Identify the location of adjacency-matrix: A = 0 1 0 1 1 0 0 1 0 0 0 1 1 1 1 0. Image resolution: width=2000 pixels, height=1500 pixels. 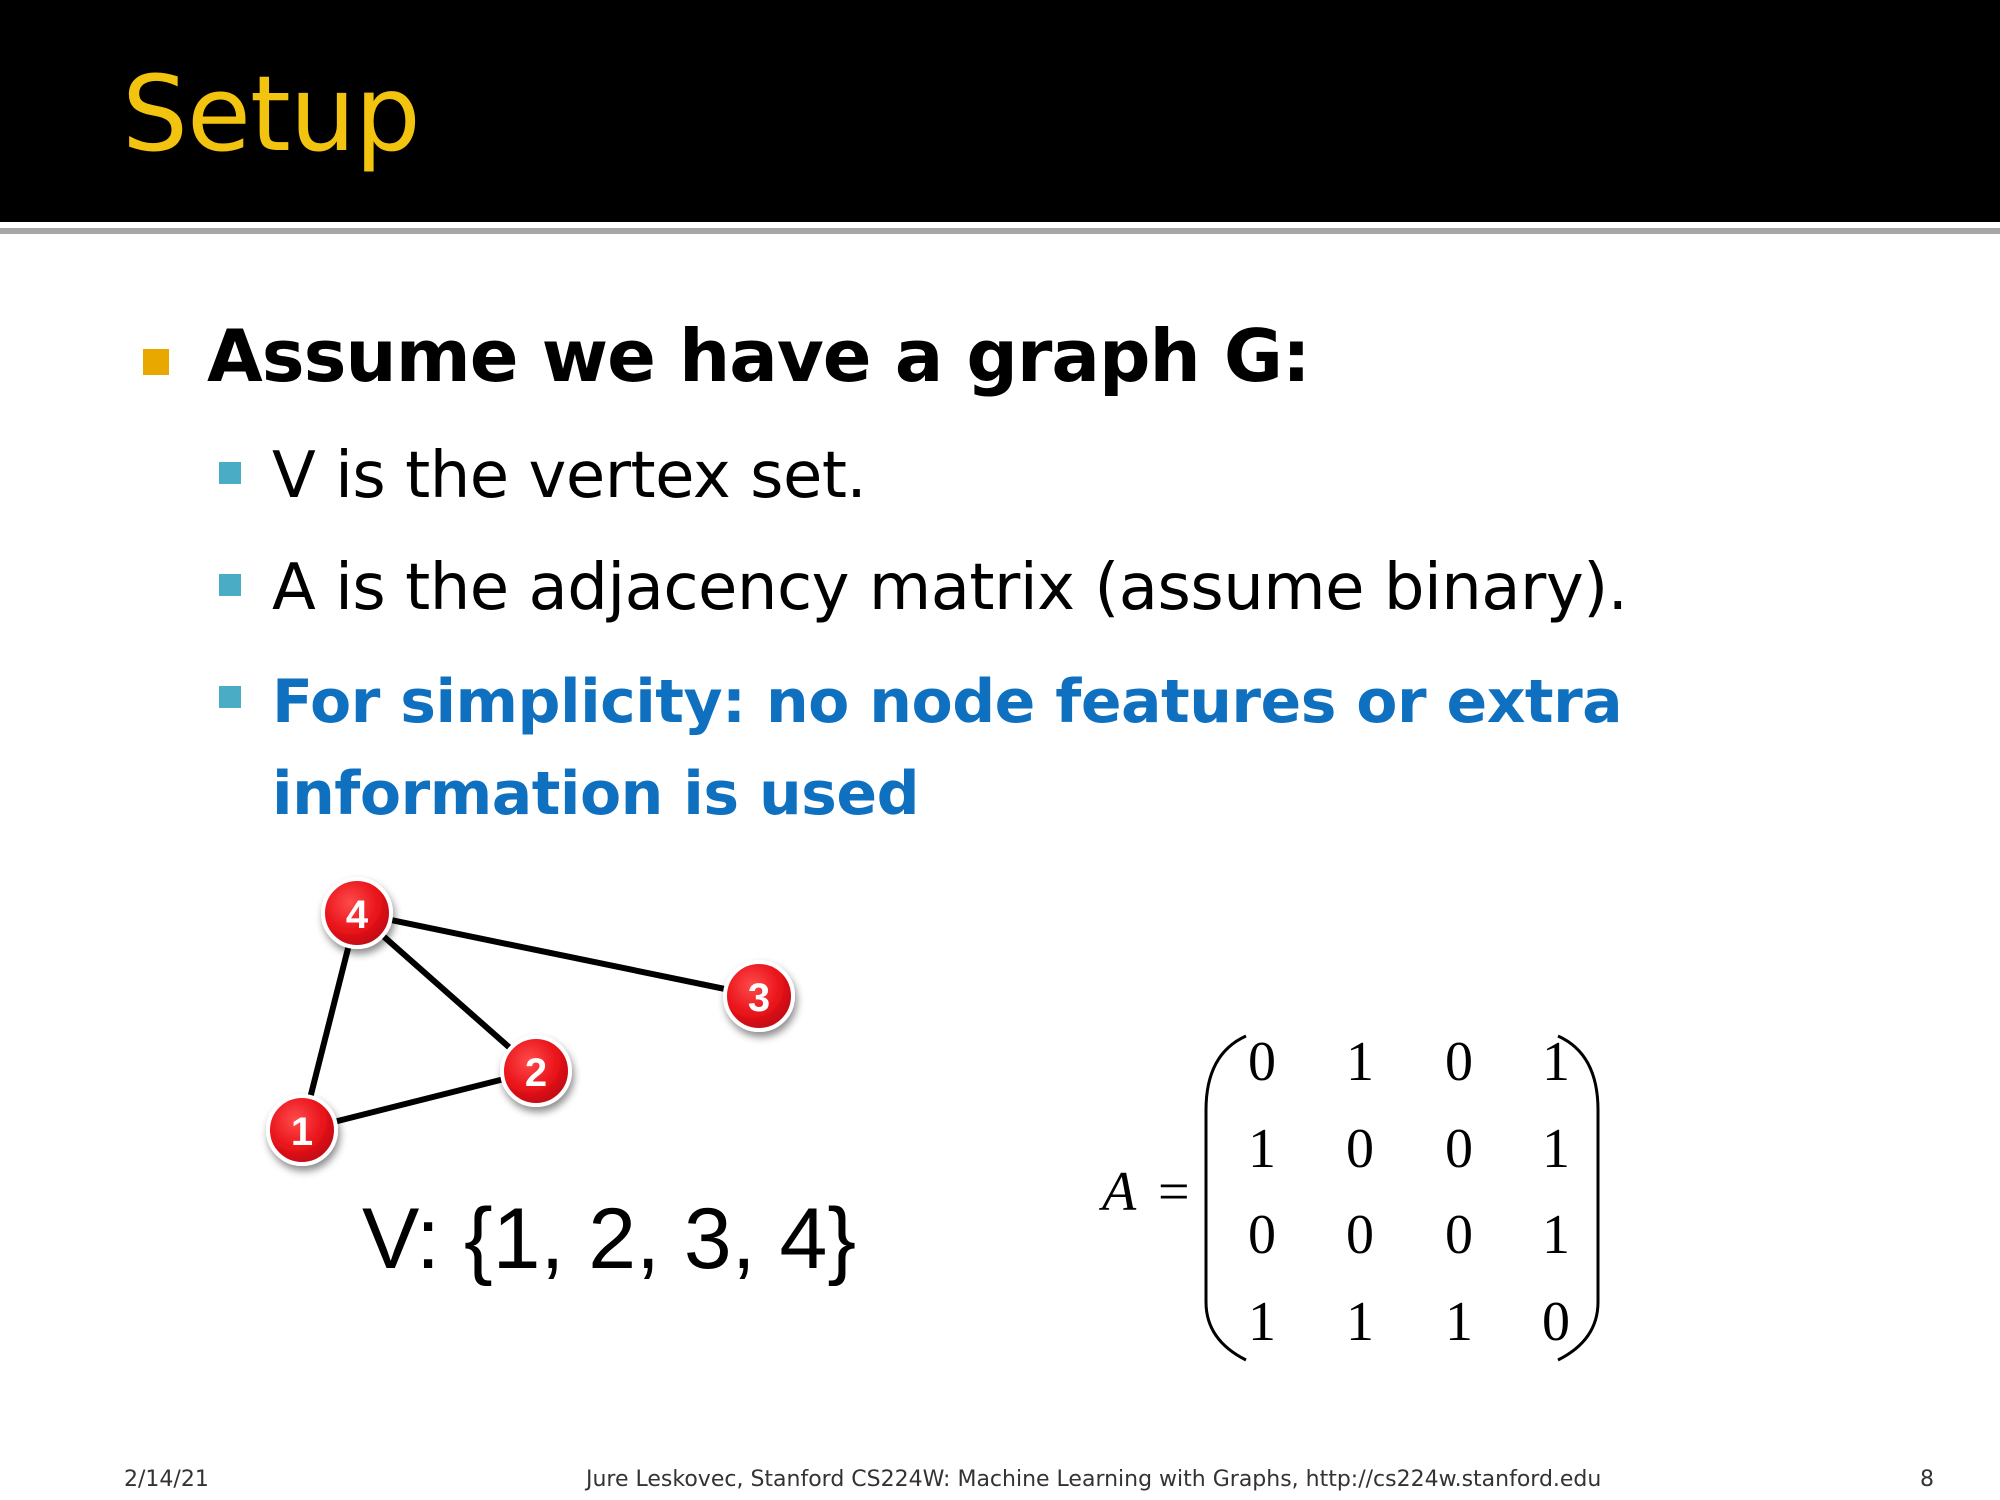
(1349, 1196).